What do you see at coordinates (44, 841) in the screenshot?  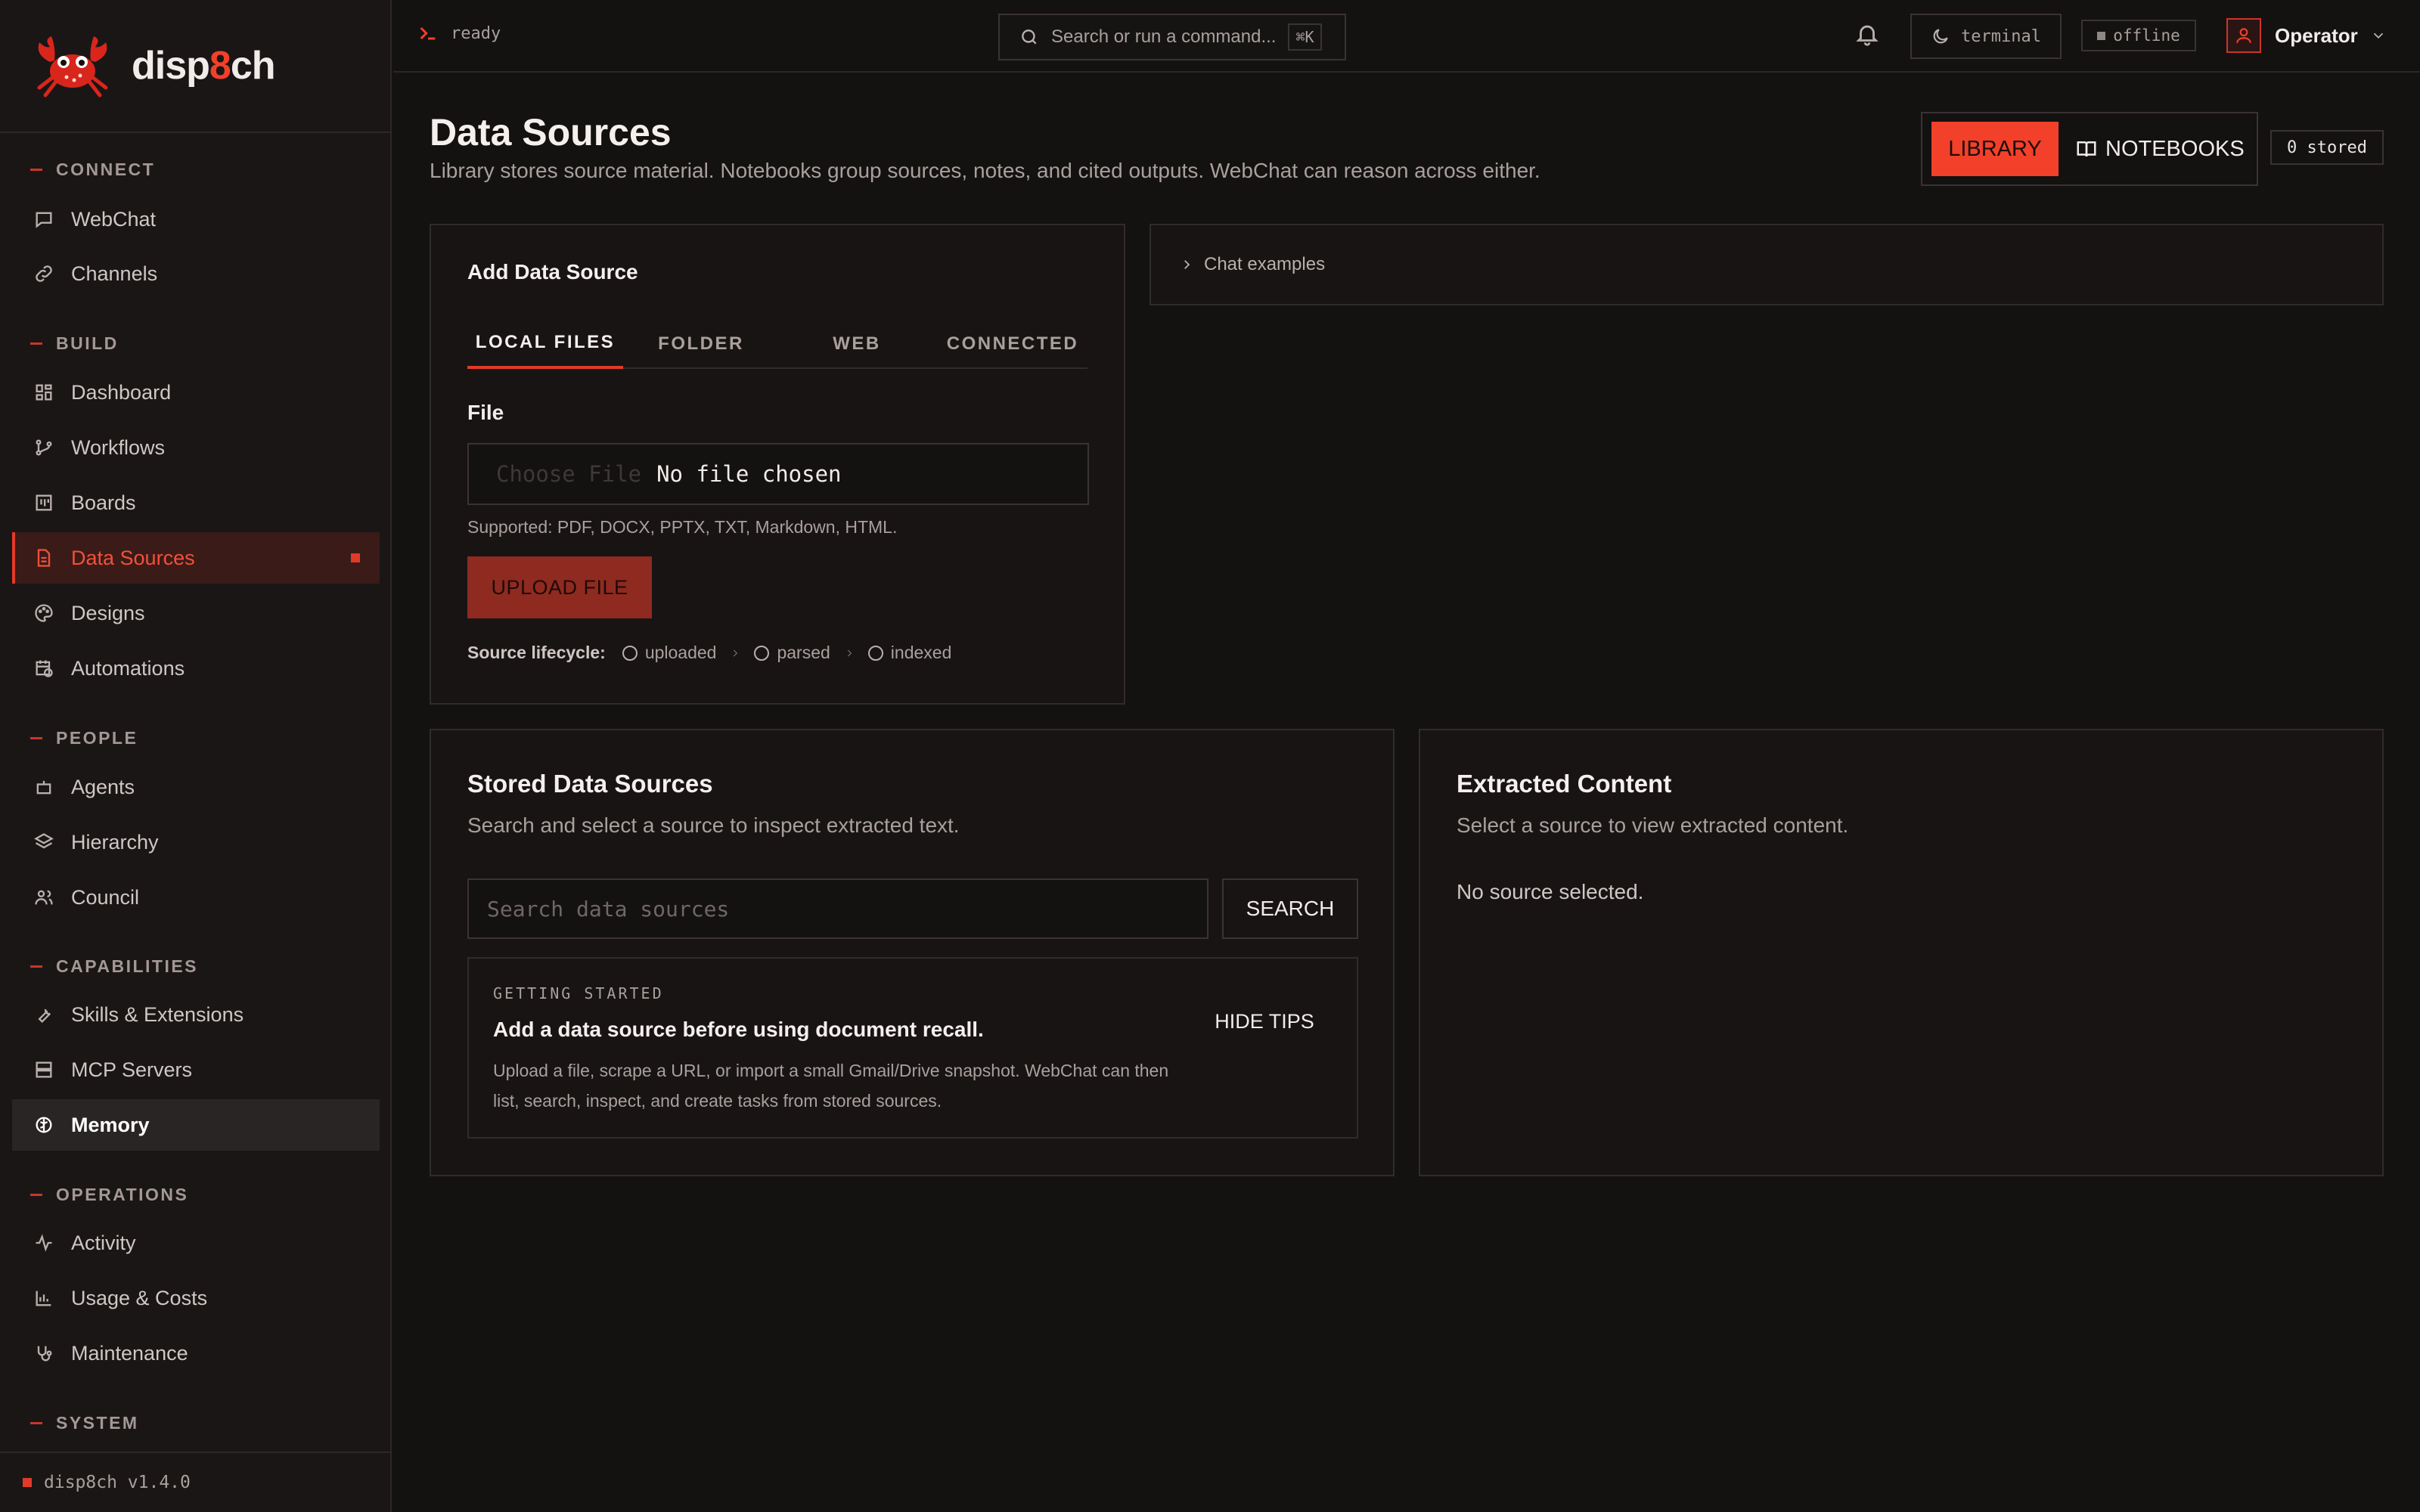 I see `layers-icon` at bounding box center [44, 841].